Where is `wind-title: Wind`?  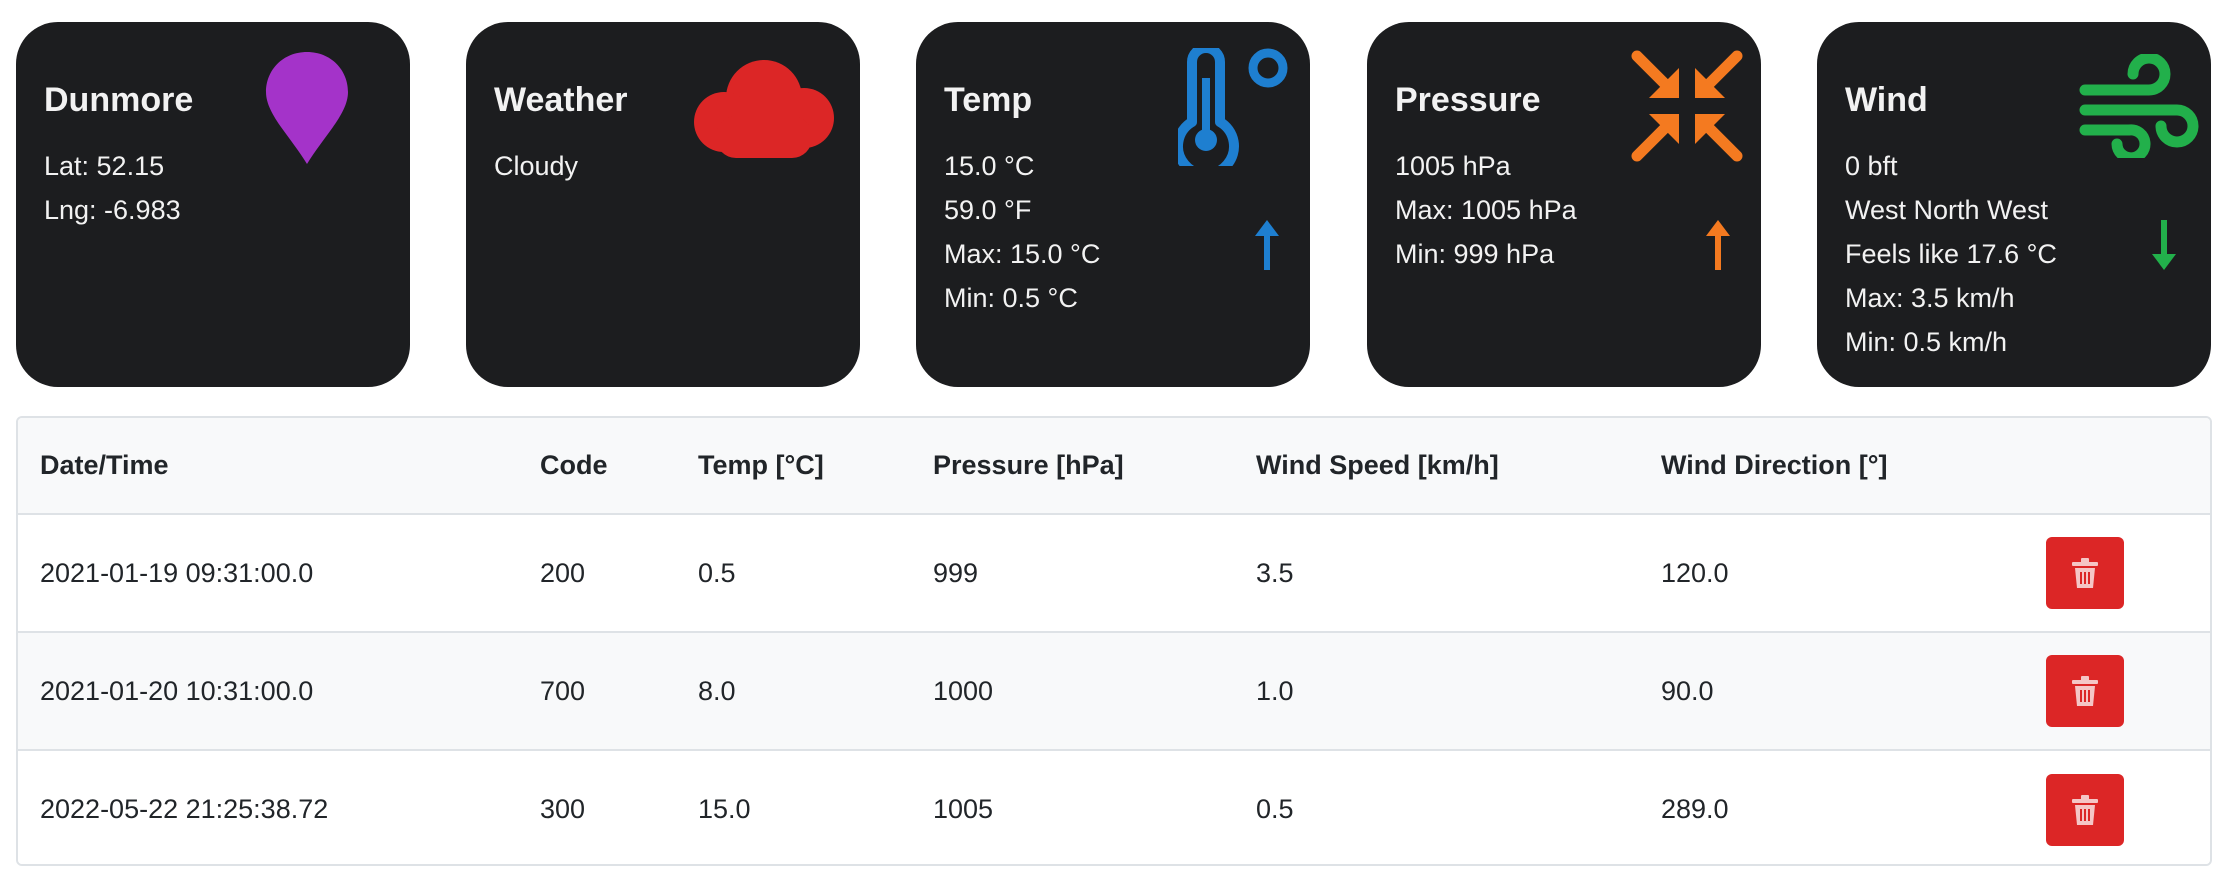 wind-title: Wind is located at coordinates (1886, 100).